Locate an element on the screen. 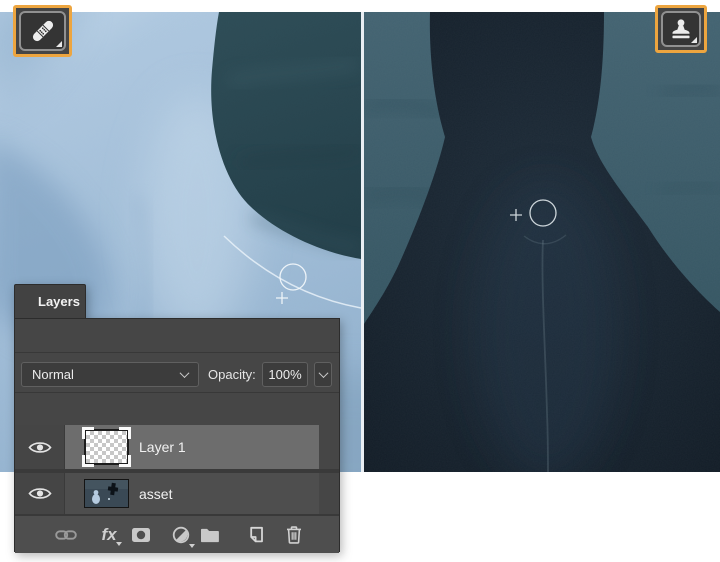 The width and height of the screenshot is (720, 562). layer-styles-fx-icon: fx is located at coordinates (109, 534).